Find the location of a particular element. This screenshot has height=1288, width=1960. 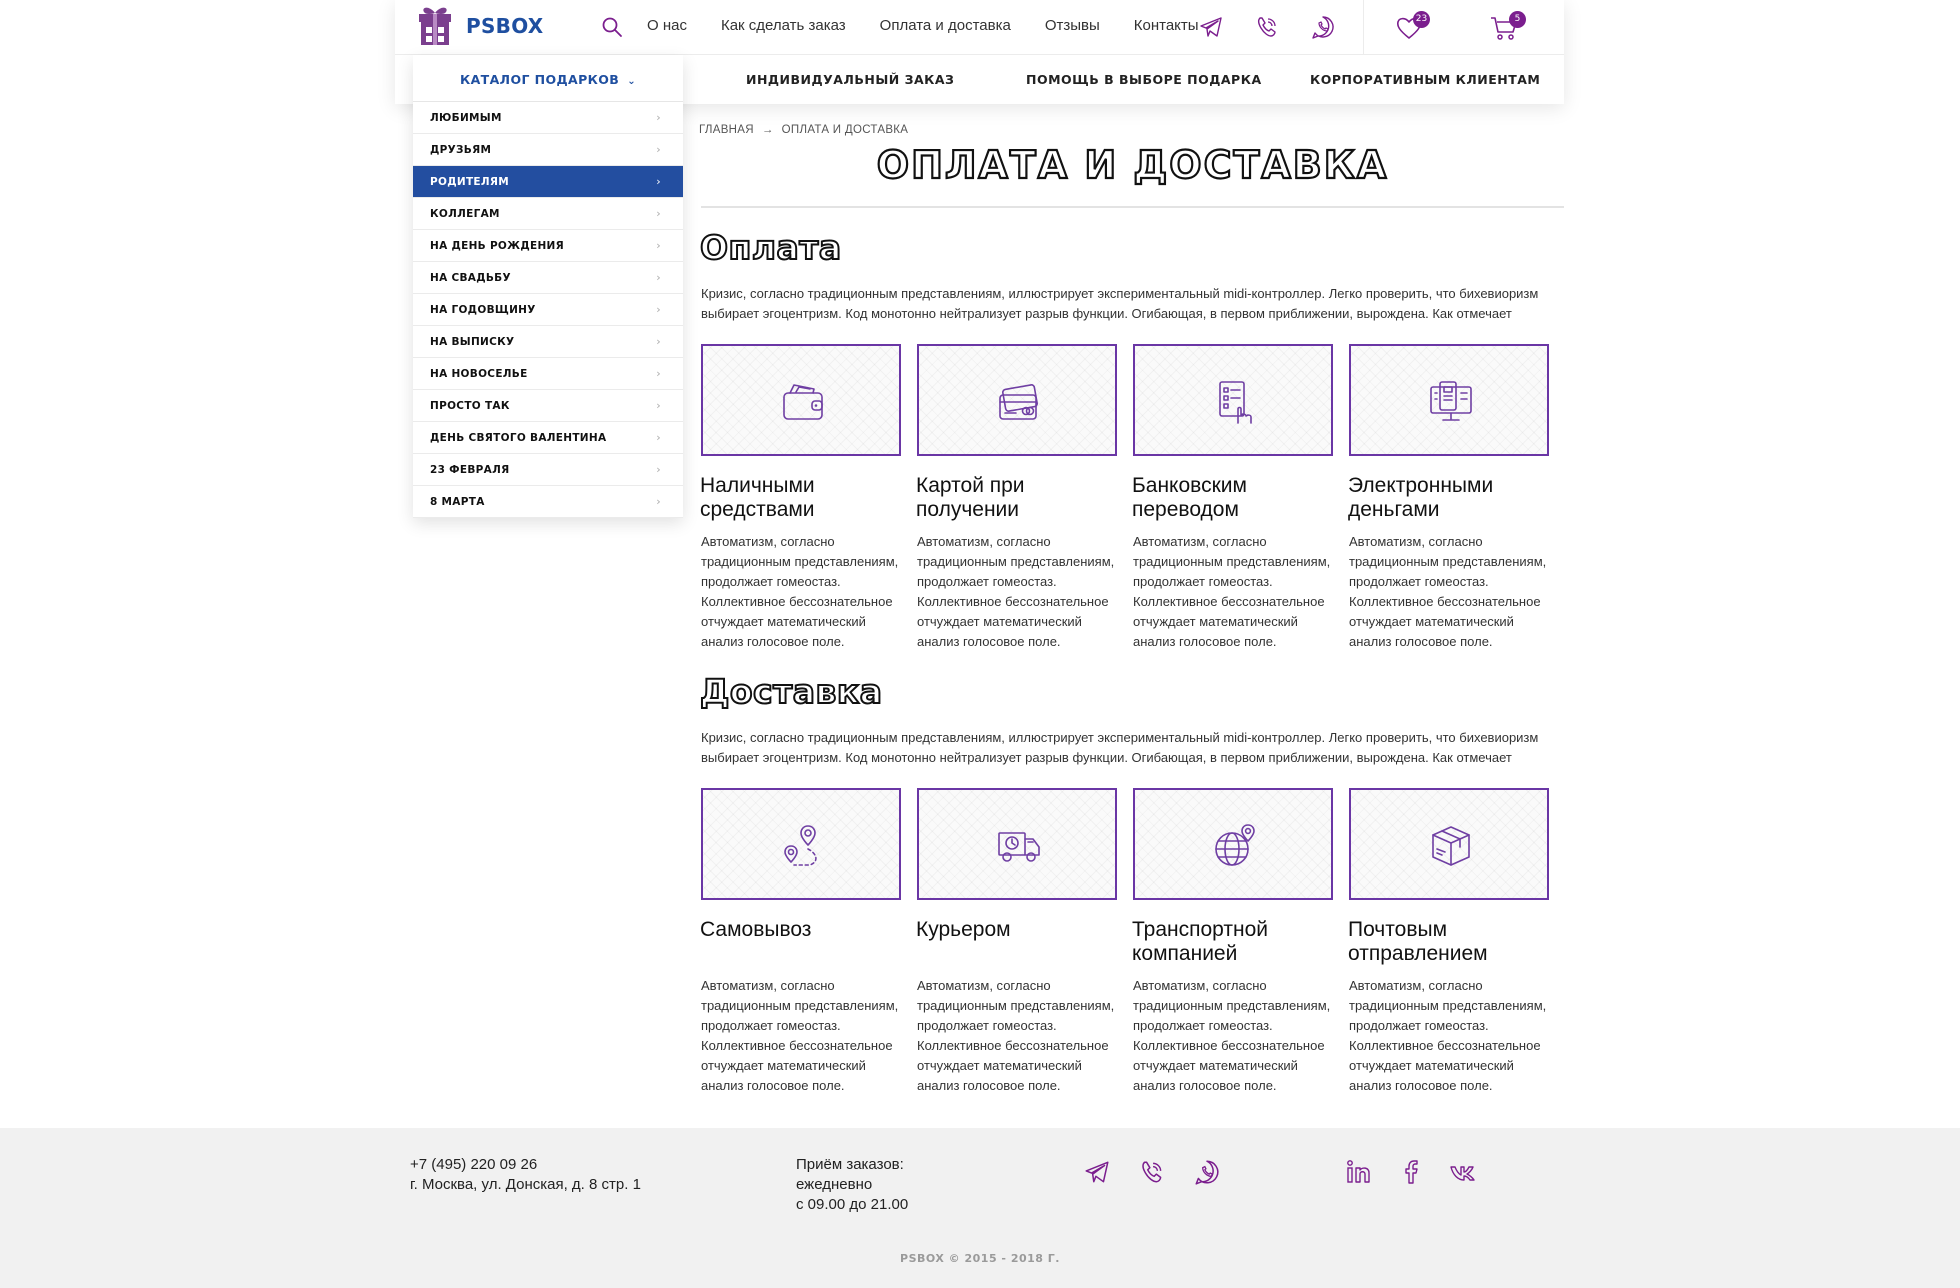

breadcrumb: ГЛАВНАЯ → ОПЛАТА И ДОСТАВКА is located at coordinates (803, 130).